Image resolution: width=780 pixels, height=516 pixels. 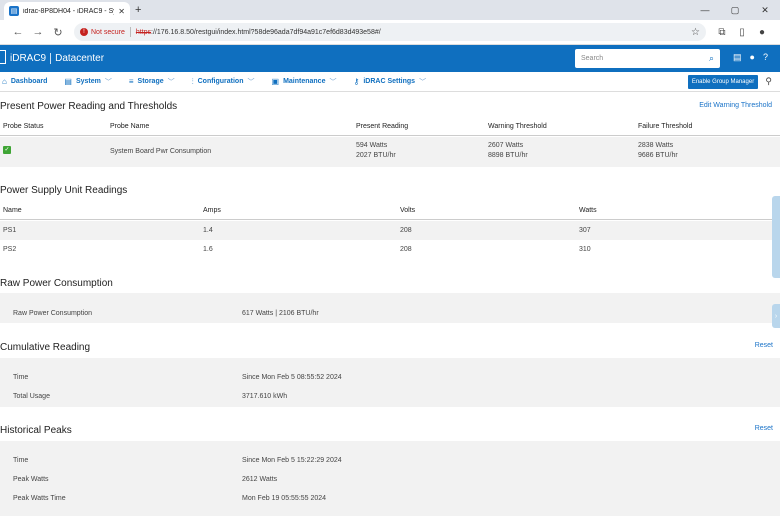 What do you see at coordinates (376, 155) in the screenshot?
I see `present-btu: 2027 BTU/hr` at bounding box center [376, 155].